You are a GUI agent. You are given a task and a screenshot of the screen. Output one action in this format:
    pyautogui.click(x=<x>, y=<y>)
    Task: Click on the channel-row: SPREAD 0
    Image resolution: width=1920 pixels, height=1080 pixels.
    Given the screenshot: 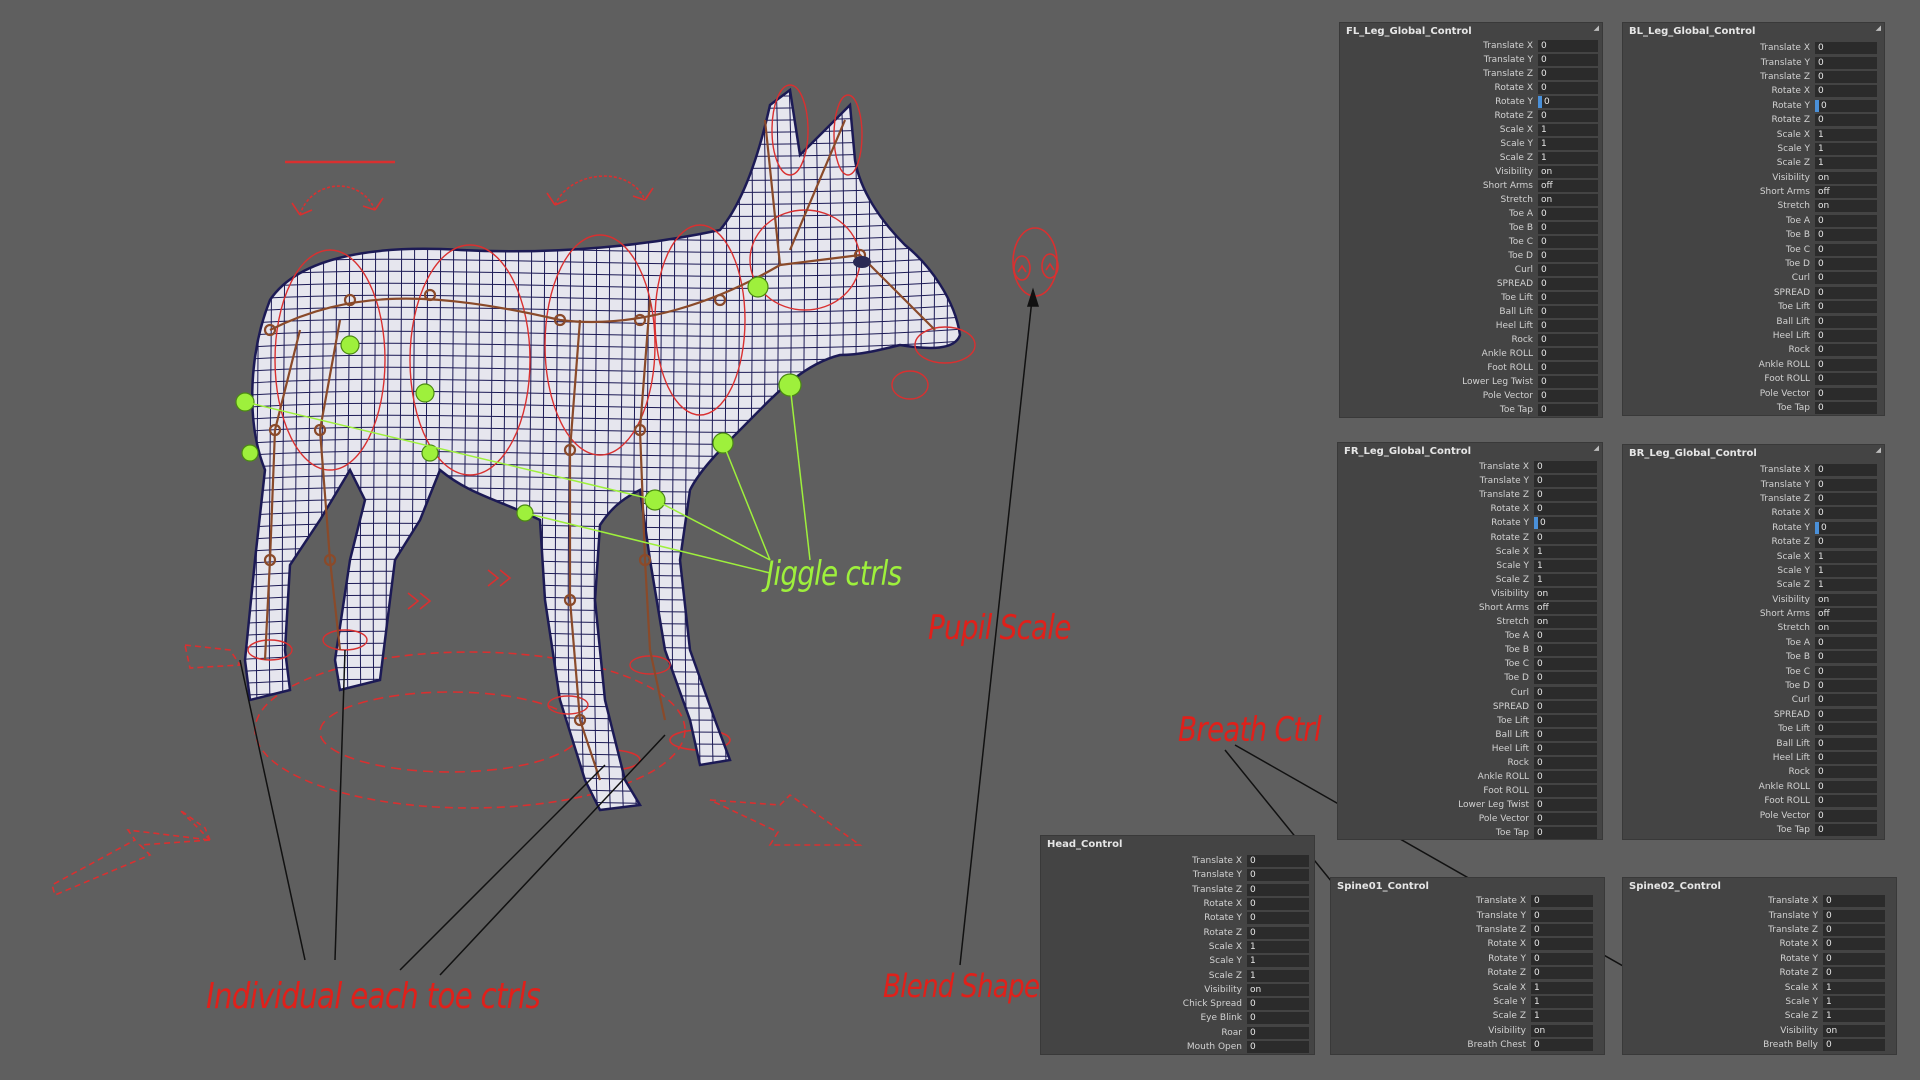 What is the action you would take?
    pyautogui.click(x=1750, y=293)
    